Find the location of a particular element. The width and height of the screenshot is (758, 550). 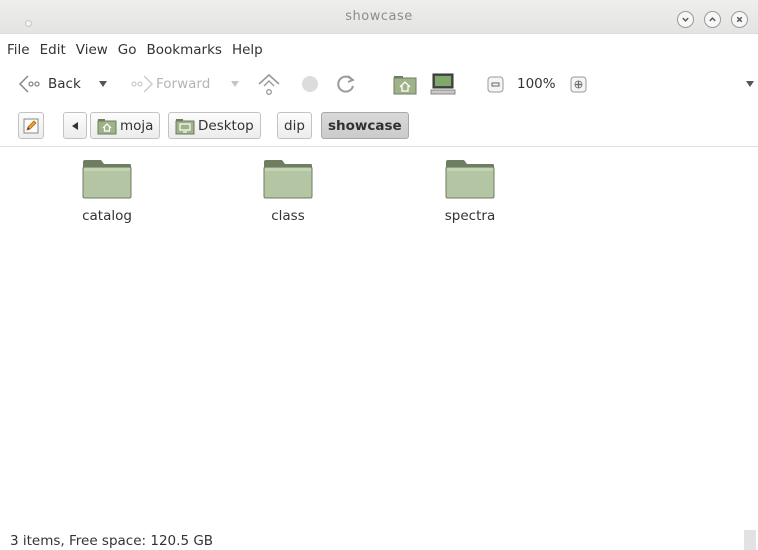

file-name: spectra is located at coordinates (470, 216).